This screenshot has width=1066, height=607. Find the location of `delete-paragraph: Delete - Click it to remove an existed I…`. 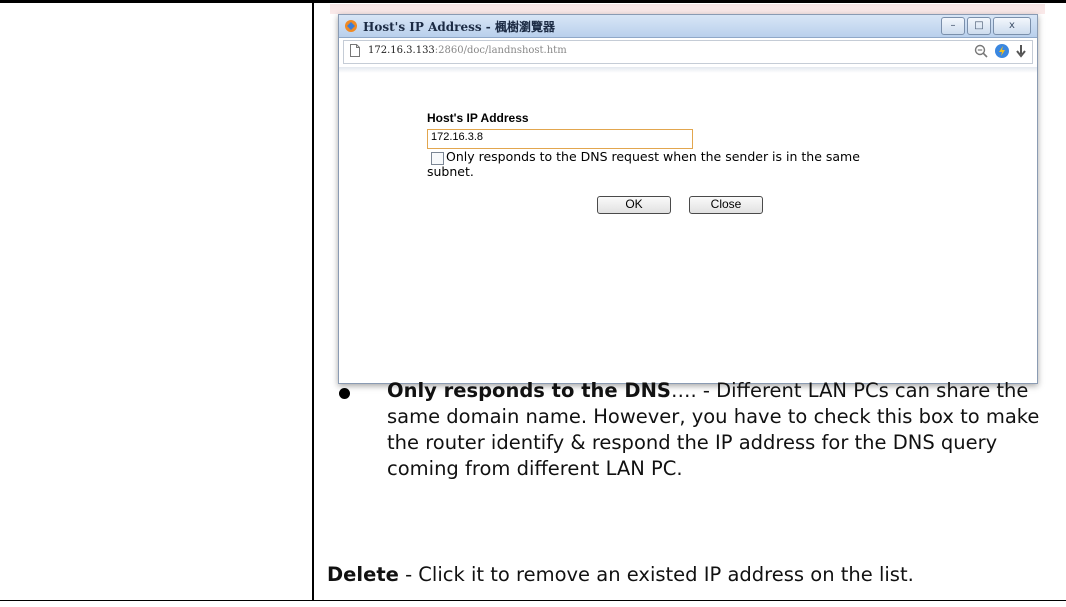

delete-paragraph: Delete - Click it to remove an existed I… is located at coordinates (692, 575).